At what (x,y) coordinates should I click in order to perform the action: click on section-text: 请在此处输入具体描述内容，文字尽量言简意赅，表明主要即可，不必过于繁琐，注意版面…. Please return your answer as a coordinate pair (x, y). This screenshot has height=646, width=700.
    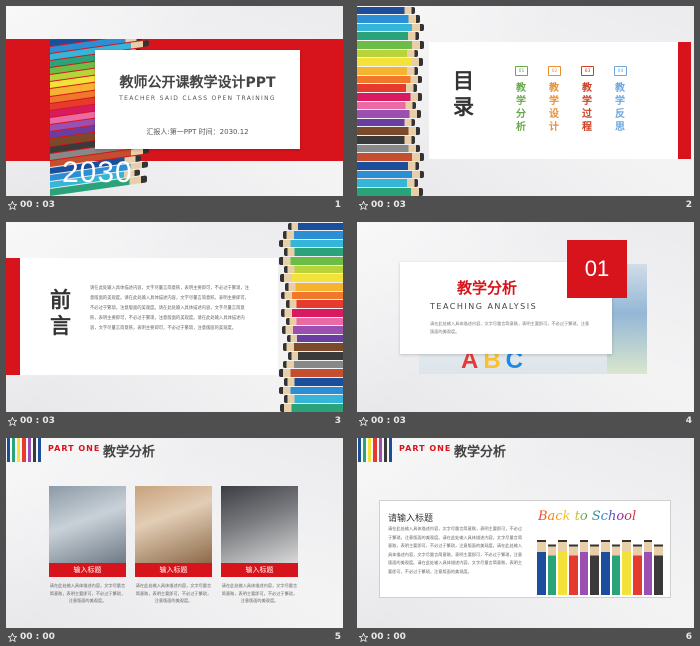
    Looking at the image, I should click on (510, 327).